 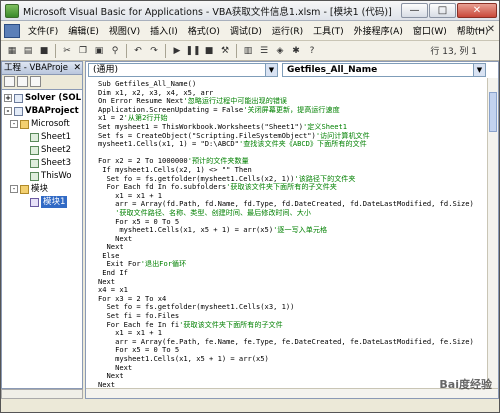 I want to click on tree-node-sheet3: Sheet3, so click(x=50, y=163).